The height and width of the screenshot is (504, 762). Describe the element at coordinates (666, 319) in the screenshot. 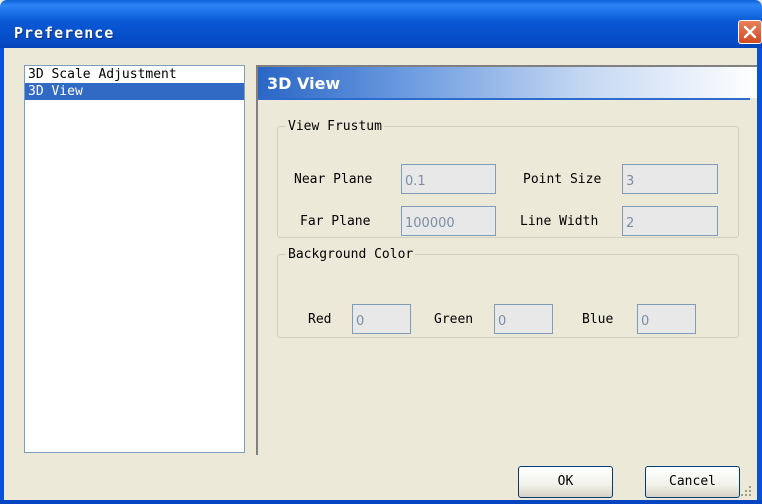

I see `blue-field` at that location.